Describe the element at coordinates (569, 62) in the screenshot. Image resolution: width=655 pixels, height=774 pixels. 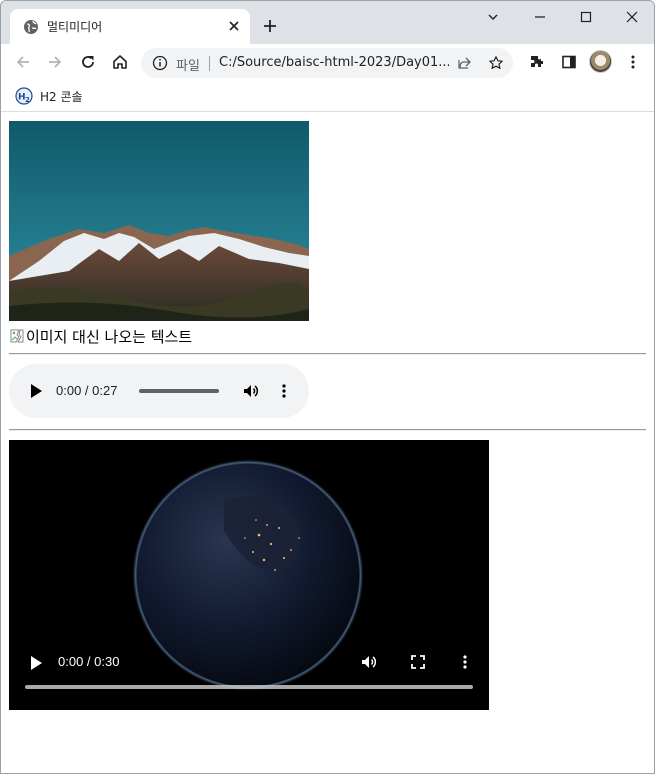
I see `side-panel-icon` at that location.